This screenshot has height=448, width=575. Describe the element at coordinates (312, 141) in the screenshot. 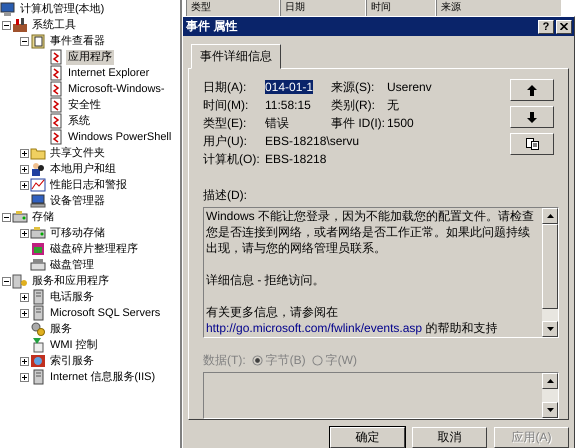

I see `field-value: EBS-18218\servu` at that location.